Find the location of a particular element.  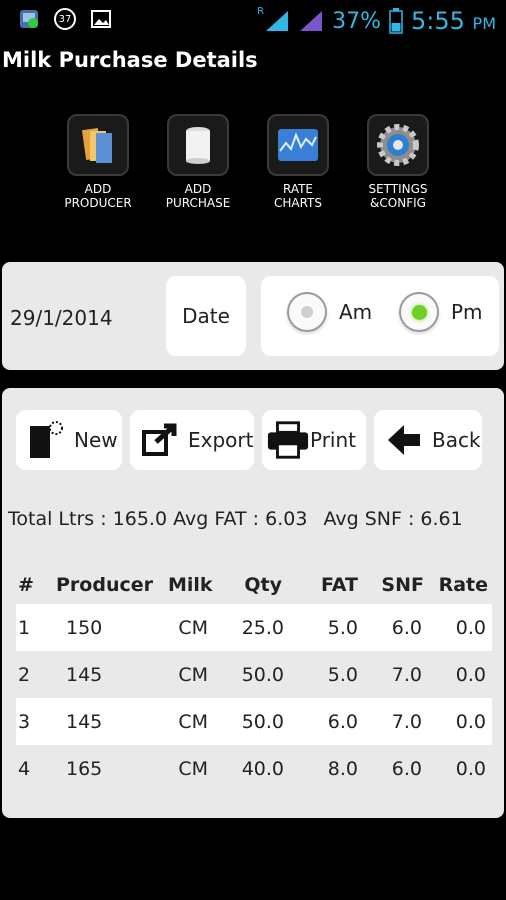

notification-37-icon: 37 is located at coordinates (65, 19).